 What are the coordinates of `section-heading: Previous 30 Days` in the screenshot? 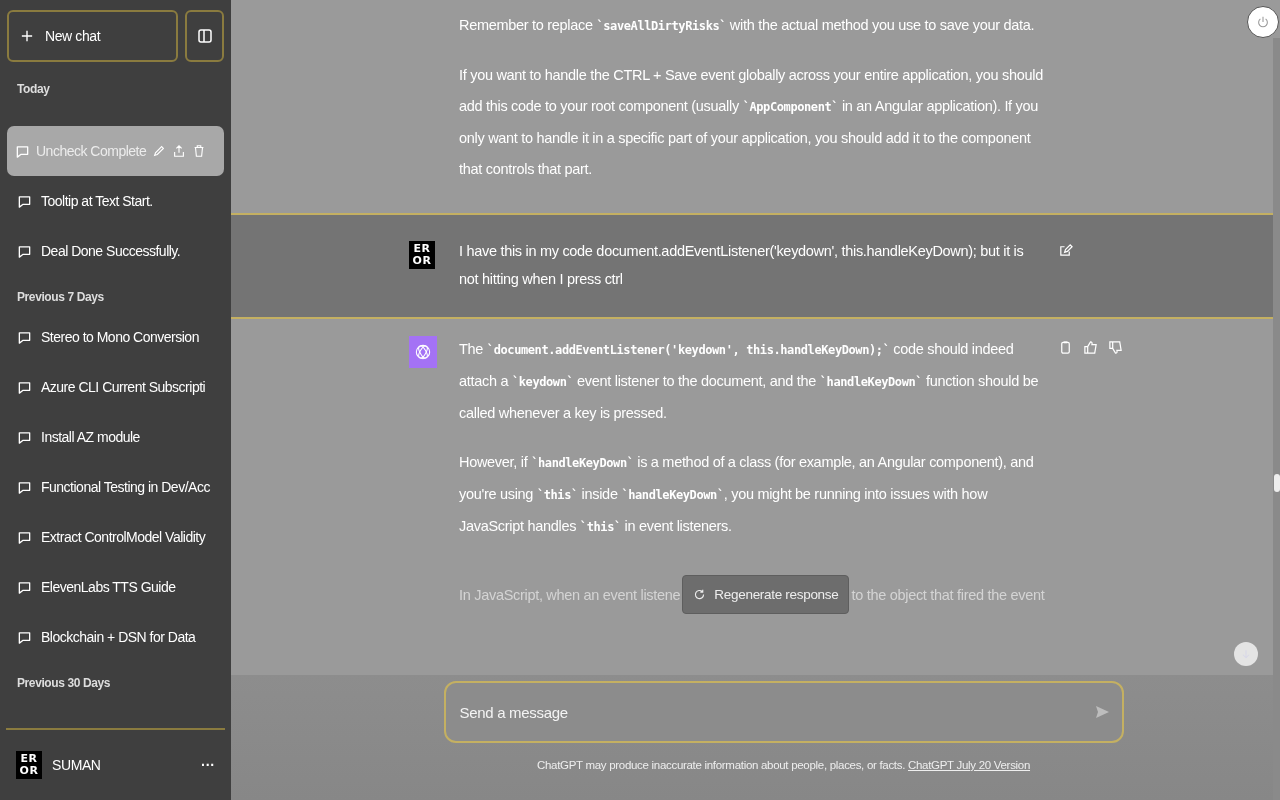 It's located at (63, 683).